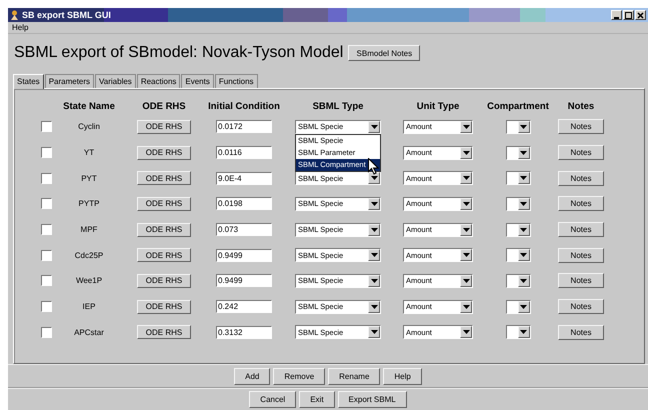 This screenshot has height=410, width=648. I want to click on state-name: PYTP, so click(89, 203).